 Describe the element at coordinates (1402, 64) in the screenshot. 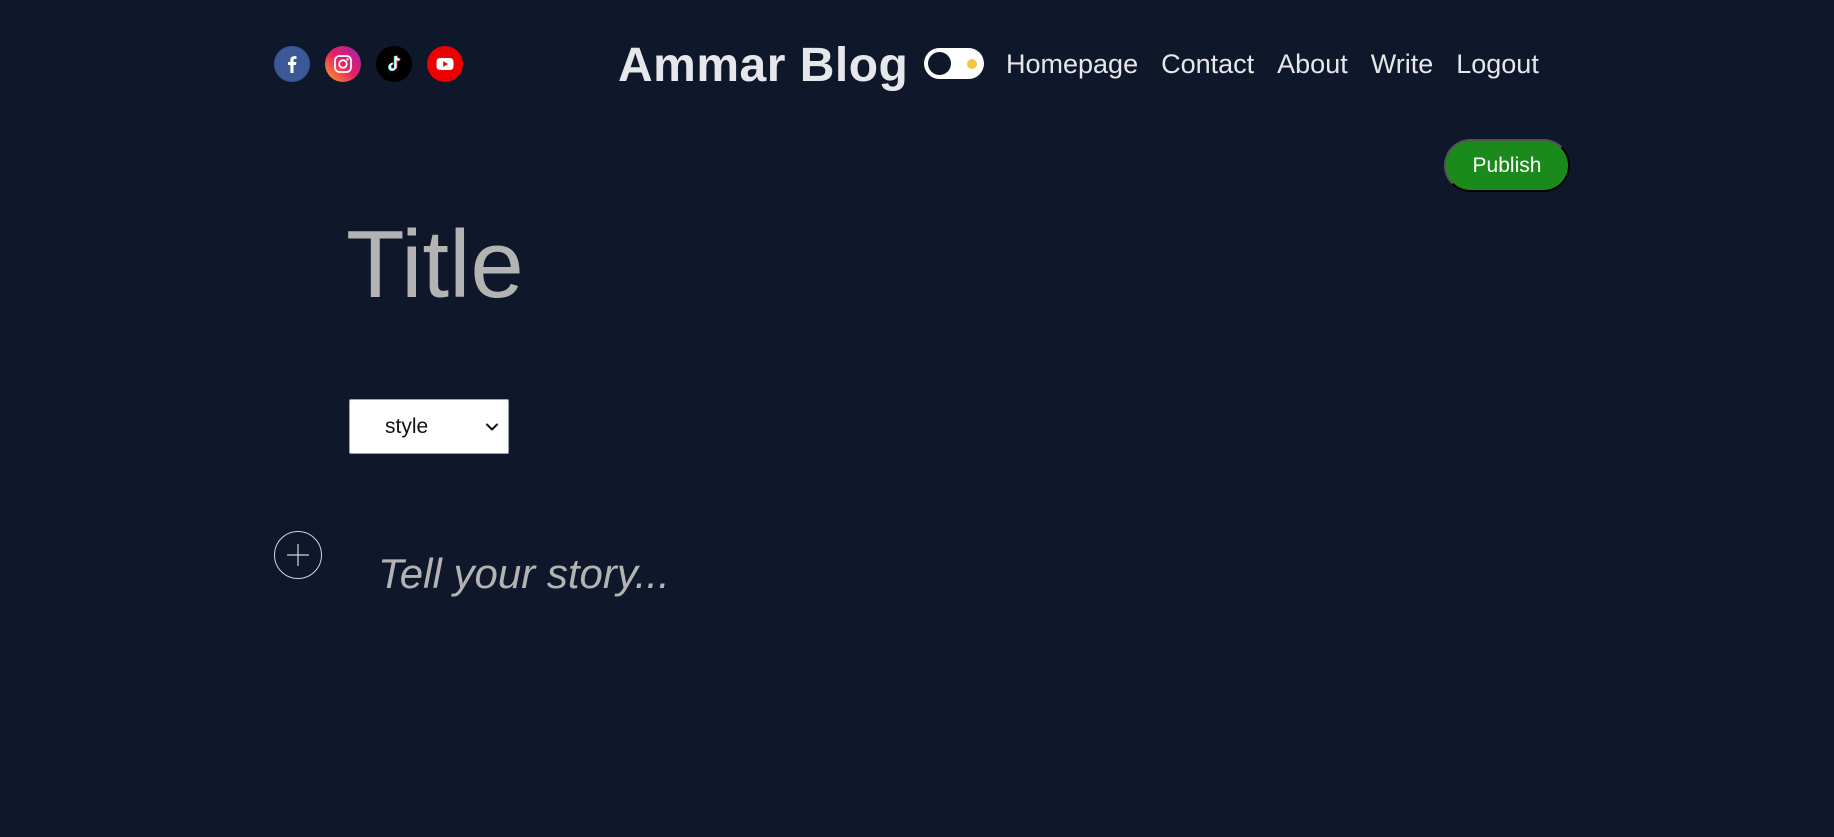

I see `nav-write: Write` at that location.